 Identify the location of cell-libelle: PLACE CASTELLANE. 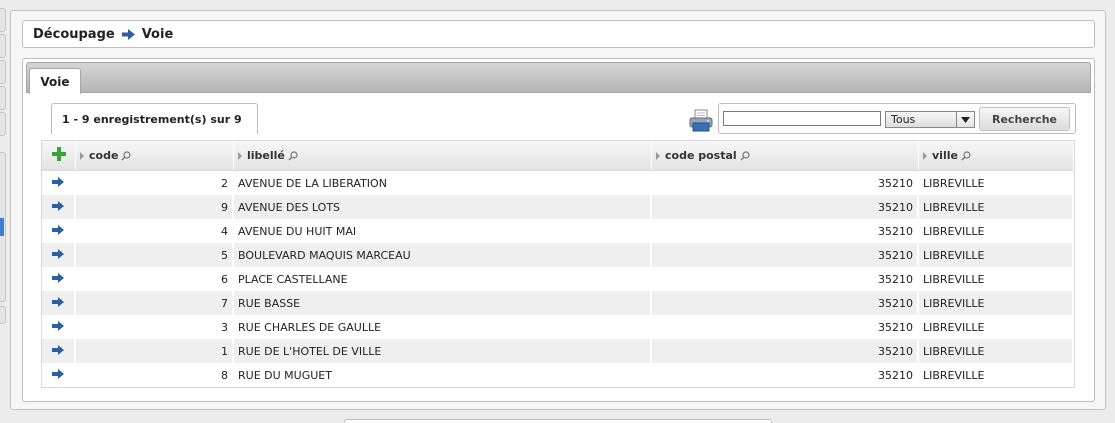
(443, 279).